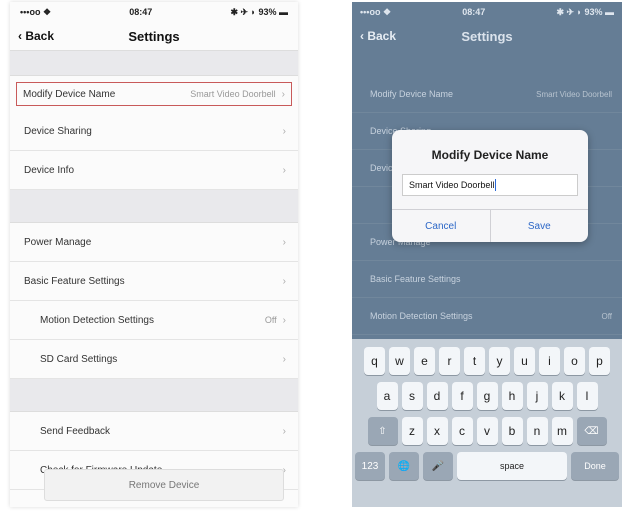 The width and height of the screenshot is (624, 511). What do you see at coordinates (58, 131) in the screenshot?
I see `row-label: Device Sharing` at bounding box center [58, 131].